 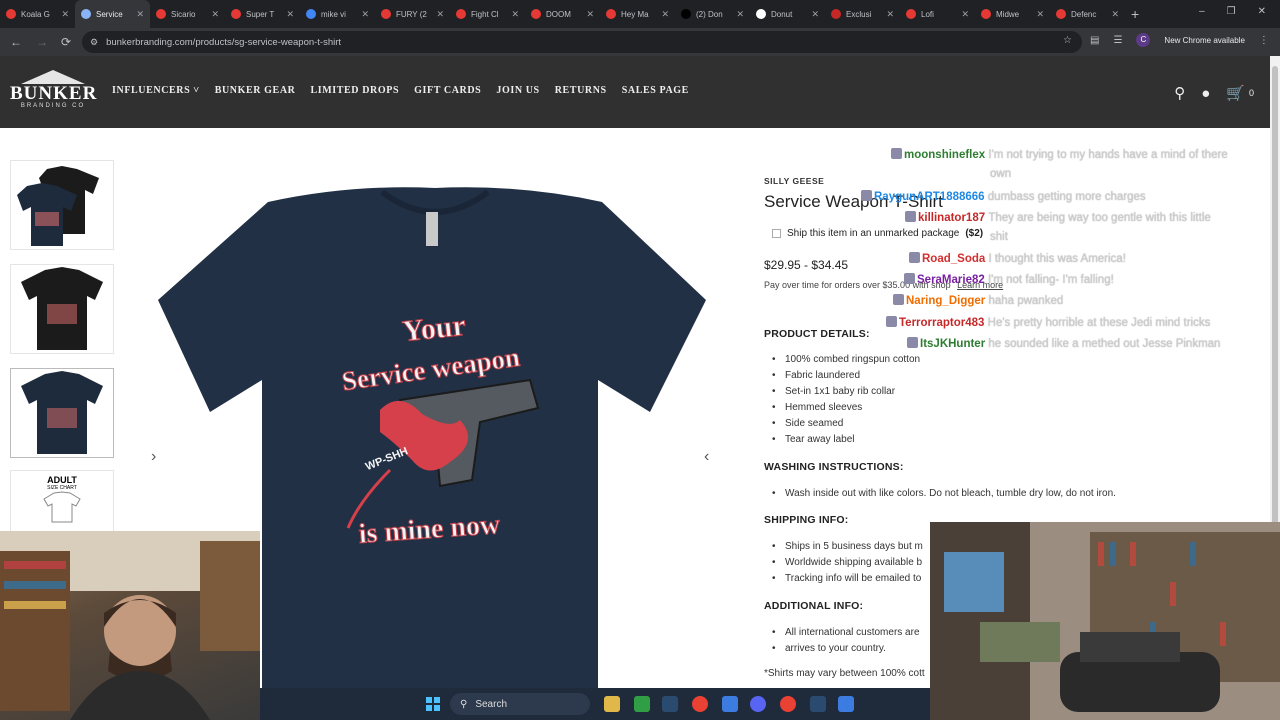 What do you see at coordinates (1000, 174) in the screenshot?
I see `chat-message: own` at bounding box center [1000, 174].